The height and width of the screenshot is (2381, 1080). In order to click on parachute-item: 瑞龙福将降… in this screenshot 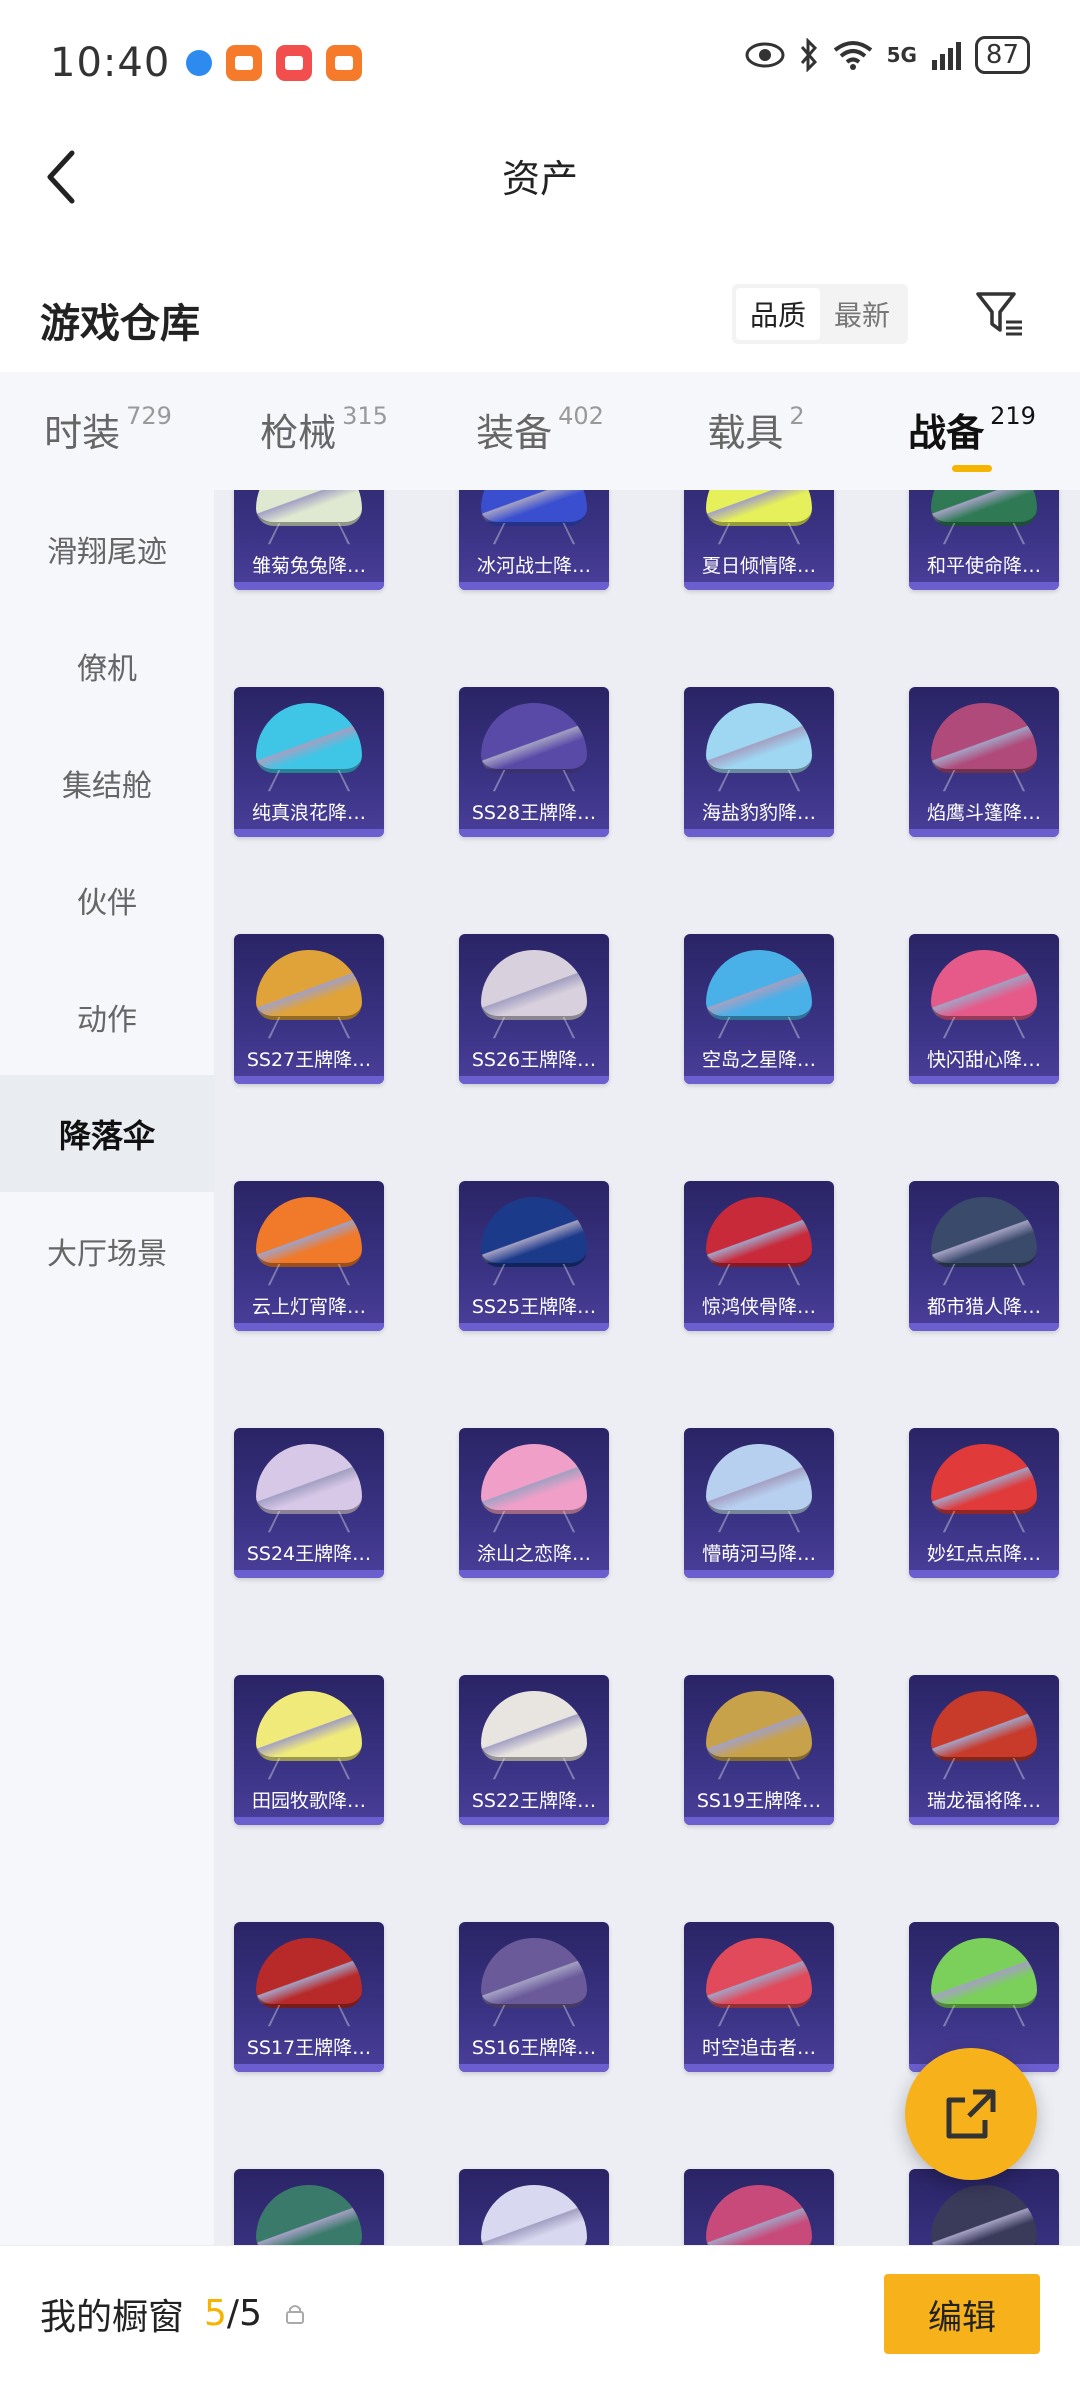, I will do `click(984, 1750)`.